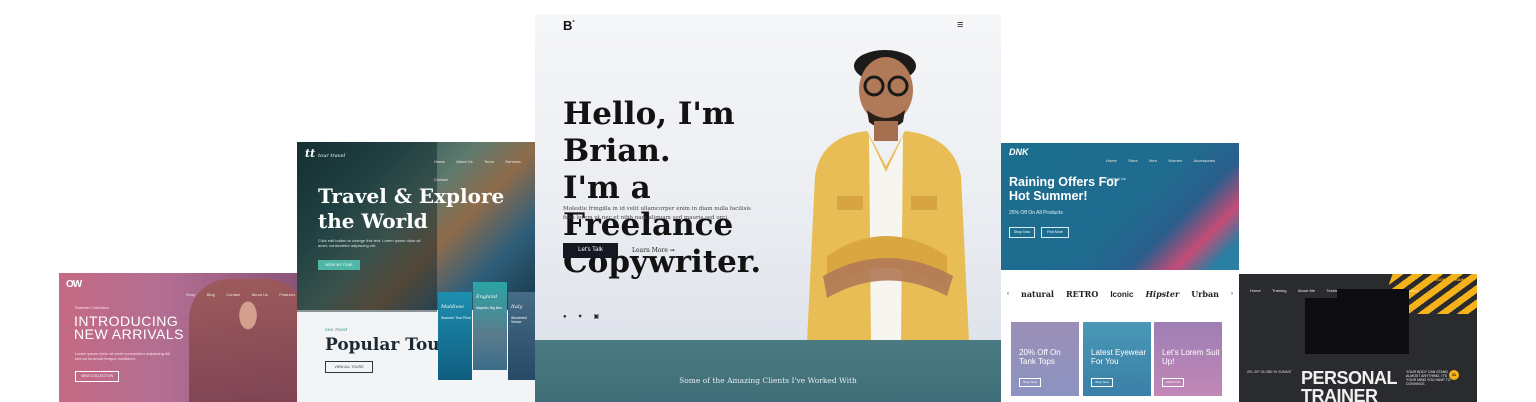 The width and height of the screenshot is (1536, 402). Describe the element at coordinates (74, 284) in the screenshot. I see `fashion-logo: OW` at that location.